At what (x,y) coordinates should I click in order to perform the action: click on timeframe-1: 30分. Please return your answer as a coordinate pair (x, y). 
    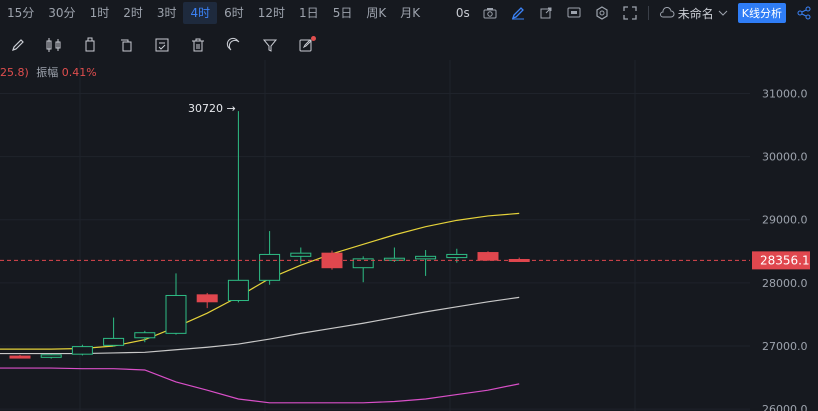
    Looking at the image, I should click on (61, 13).